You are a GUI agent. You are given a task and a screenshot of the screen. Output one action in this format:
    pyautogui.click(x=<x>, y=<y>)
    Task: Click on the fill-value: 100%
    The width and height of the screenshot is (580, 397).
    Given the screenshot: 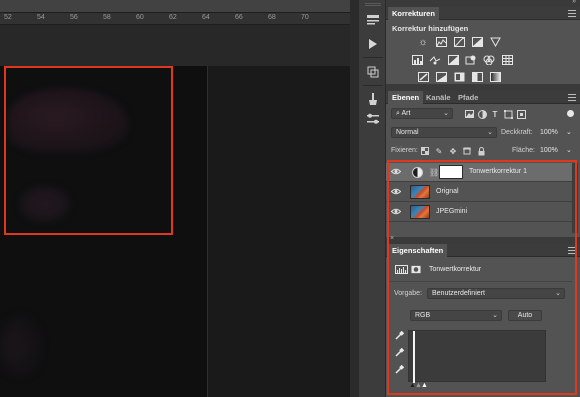 What is the action you would take?
    pyautogui.click(x=549, y=150)
    